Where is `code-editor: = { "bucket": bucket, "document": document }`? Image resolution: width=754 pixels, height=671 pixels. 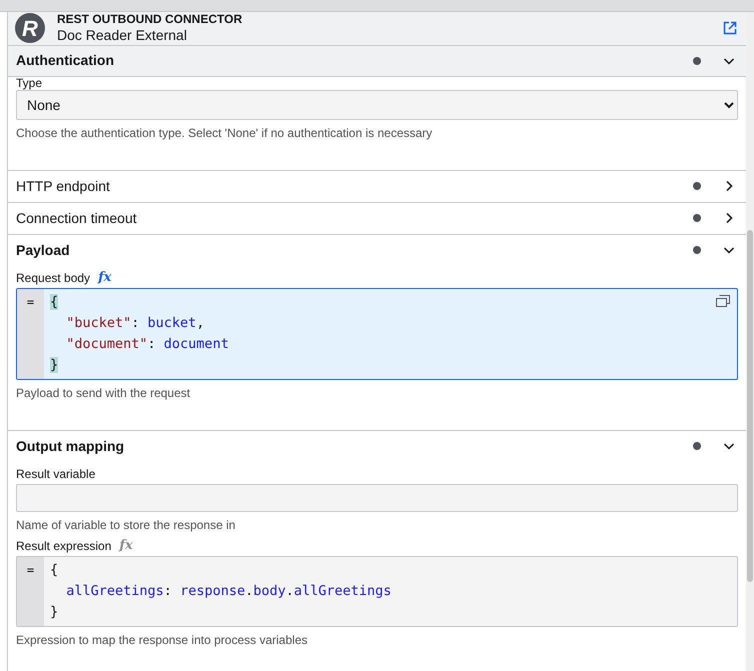
code-editor: = { "bucket": bucket, "document": document } is located at coordinates (377, 334).